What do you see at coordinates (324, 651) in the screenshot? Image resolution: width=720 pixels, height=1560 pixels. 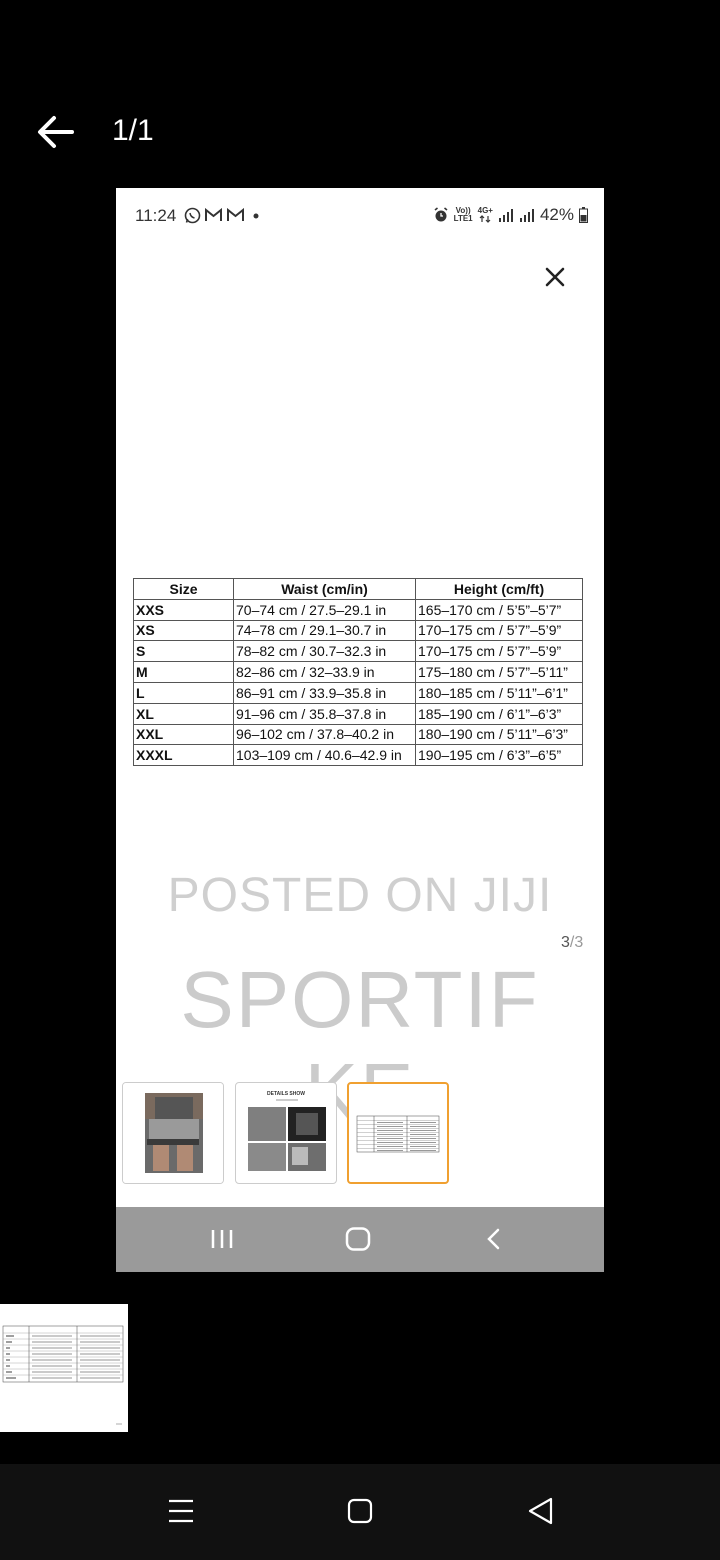 I see `waist-cell: 78–82 cm / 30.7–32.3 in` at bounding box center [324, 651].